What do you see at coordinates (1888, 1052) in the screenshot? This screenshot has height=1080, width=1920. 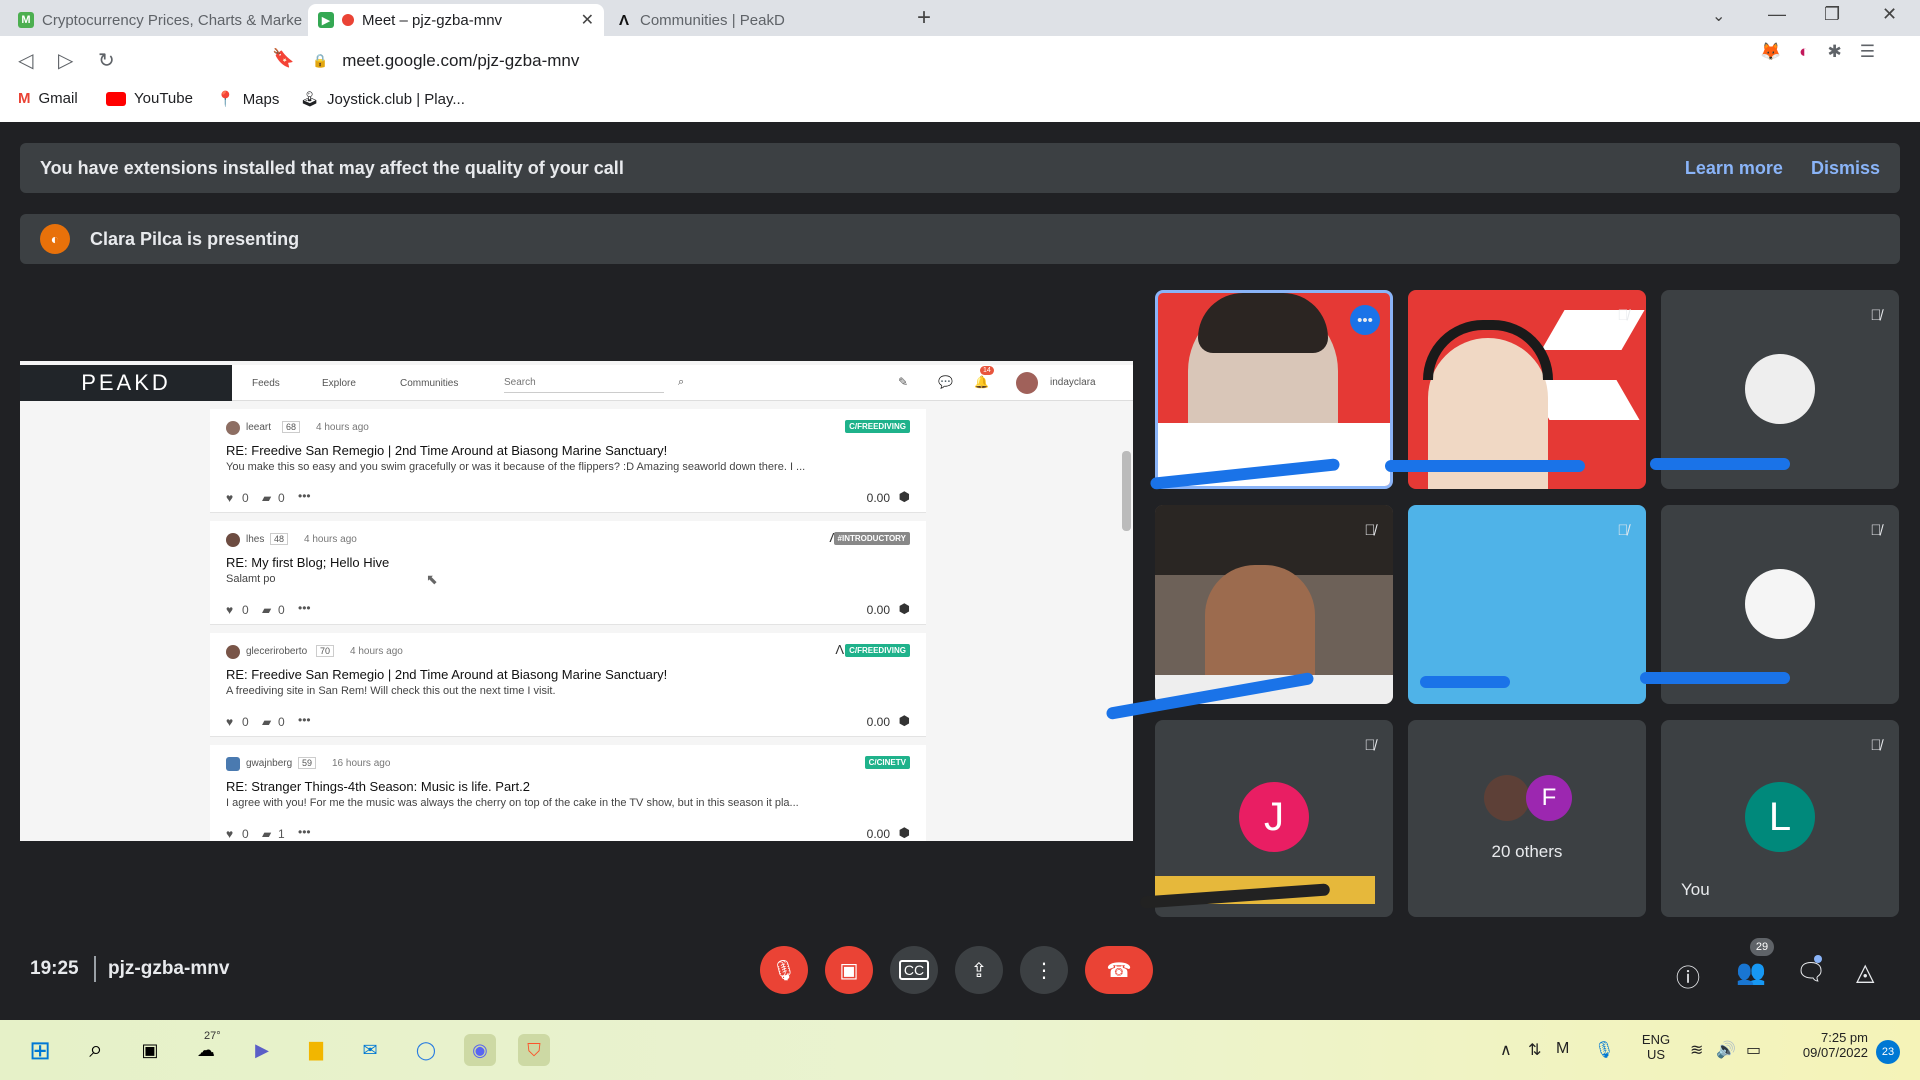 I see `notification-count: 23` at bounding box center [1888, 1052].